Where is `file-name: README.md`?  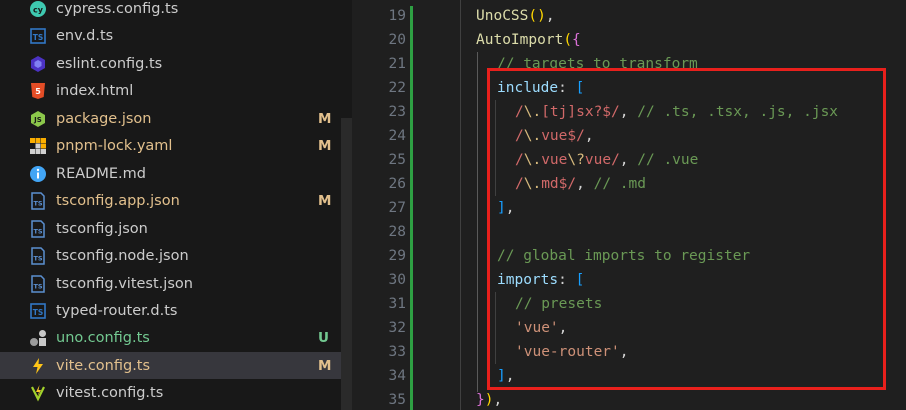 file-name: README.md is located at coordinates (101, 173).